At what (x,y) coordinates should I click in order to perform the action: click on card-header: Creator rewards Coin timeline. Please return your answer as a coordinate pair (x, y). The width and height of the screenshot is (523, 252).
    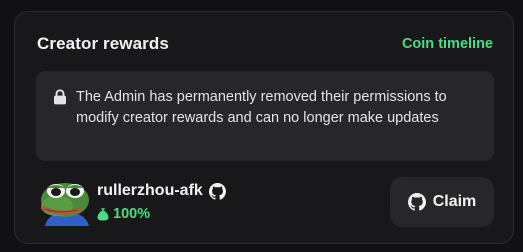
    Looking at the image, I should click on (265, 44).